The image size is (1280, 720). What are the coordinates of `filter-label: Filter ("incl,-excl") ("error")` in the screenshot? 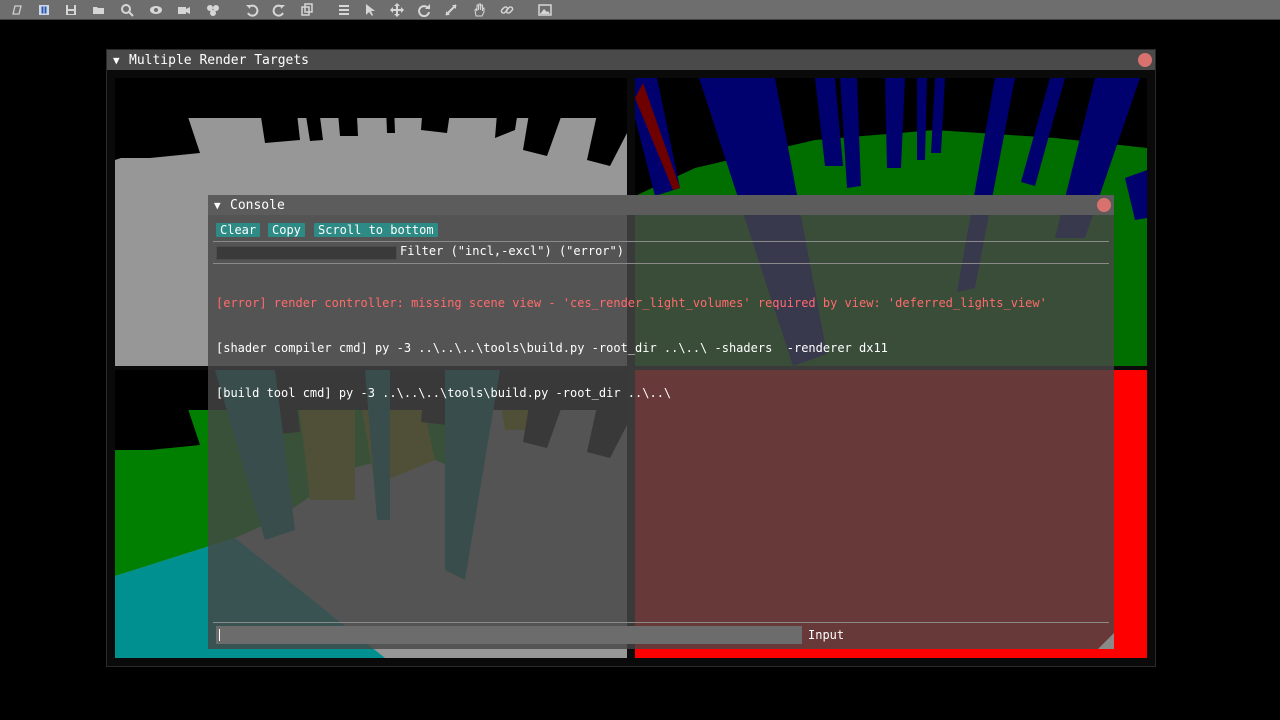 It's located at (512, 251).